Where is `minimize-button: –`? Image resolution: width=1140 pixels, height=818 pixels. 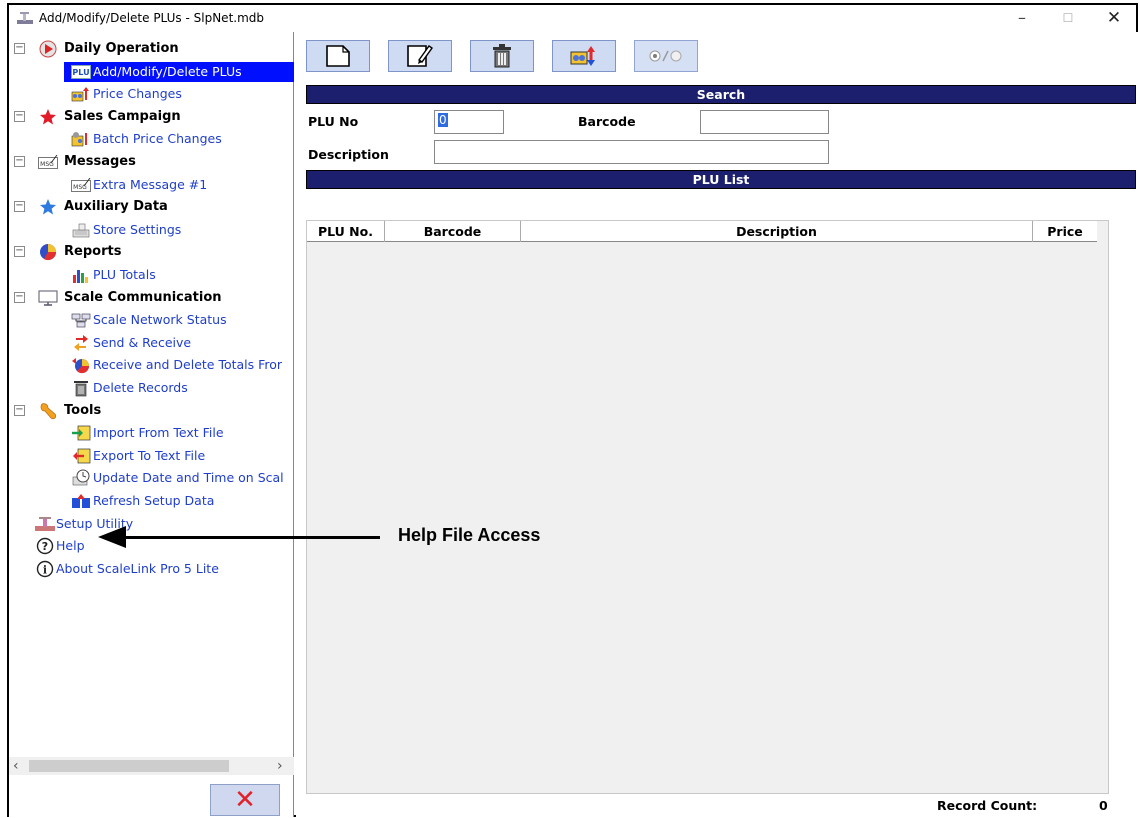
minimize-button: – is located at coordinates (1022, 18).